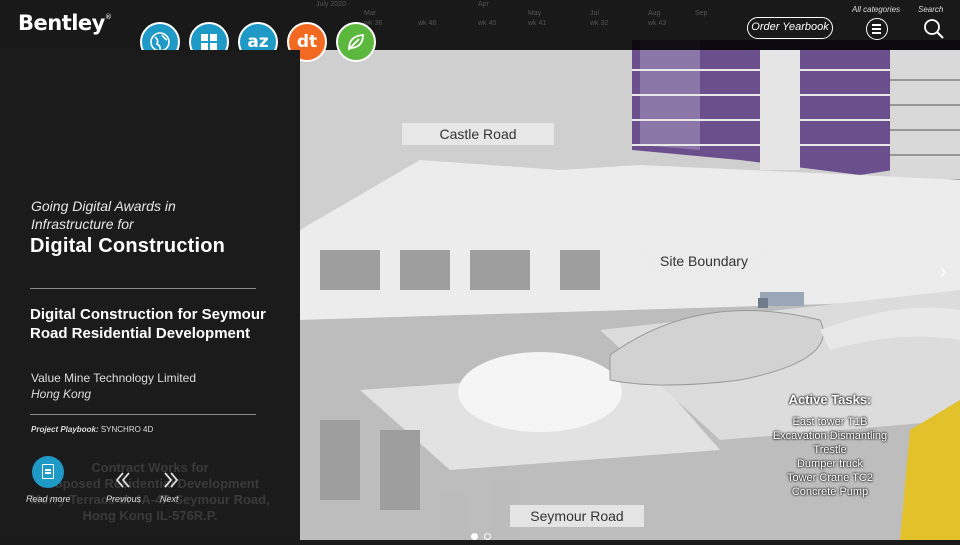 The height and width of the screenshot is (545, 960). I want to click on task-item: Trestle, so click(830, 450).